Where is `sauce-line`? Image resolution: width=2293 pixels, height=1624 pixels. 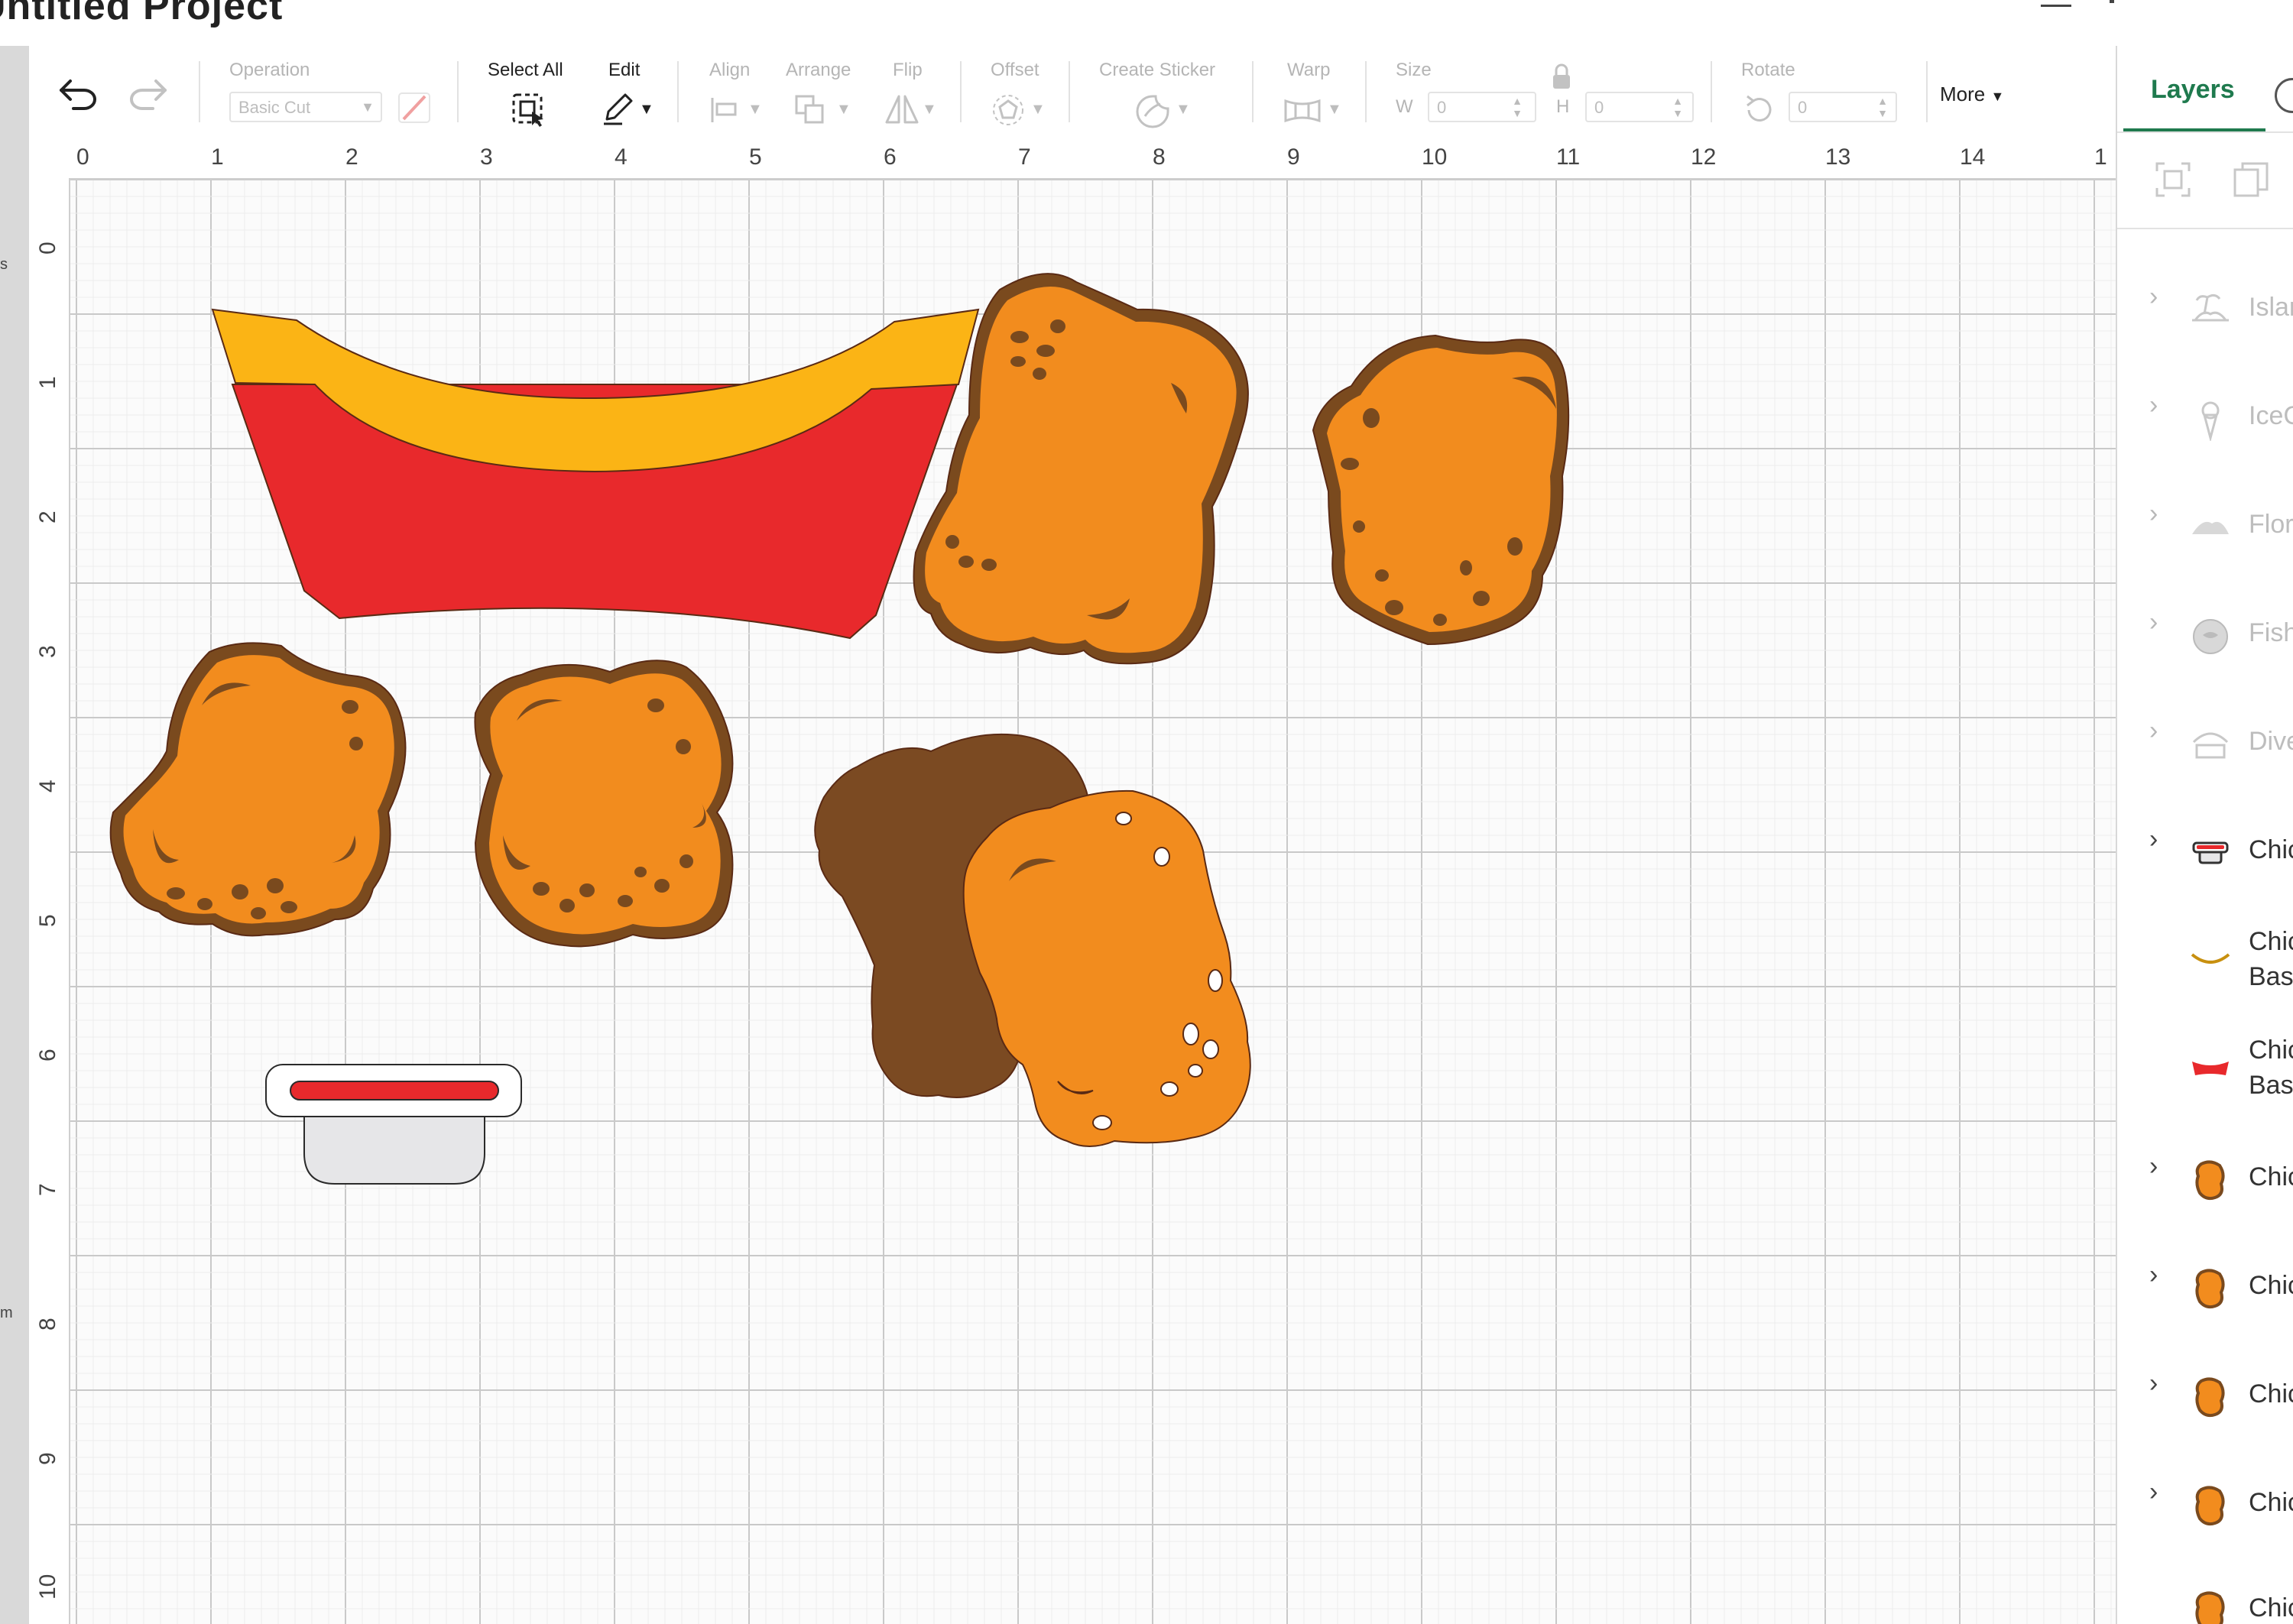
sauce-line is located at coordinates (394, 1090).